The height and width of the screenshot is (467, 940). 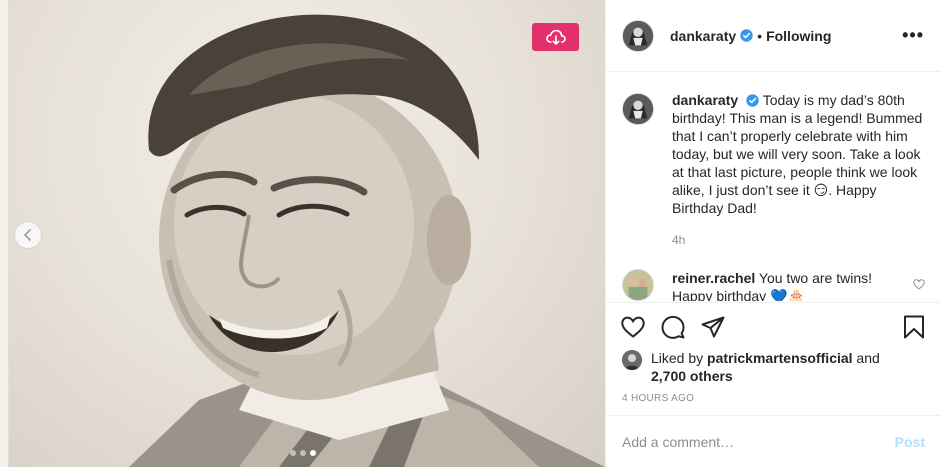 What do you see at coordinates (703, 36) in the screenshot?
I see `author-username: dankaraty` at bounding box center [703, 36].